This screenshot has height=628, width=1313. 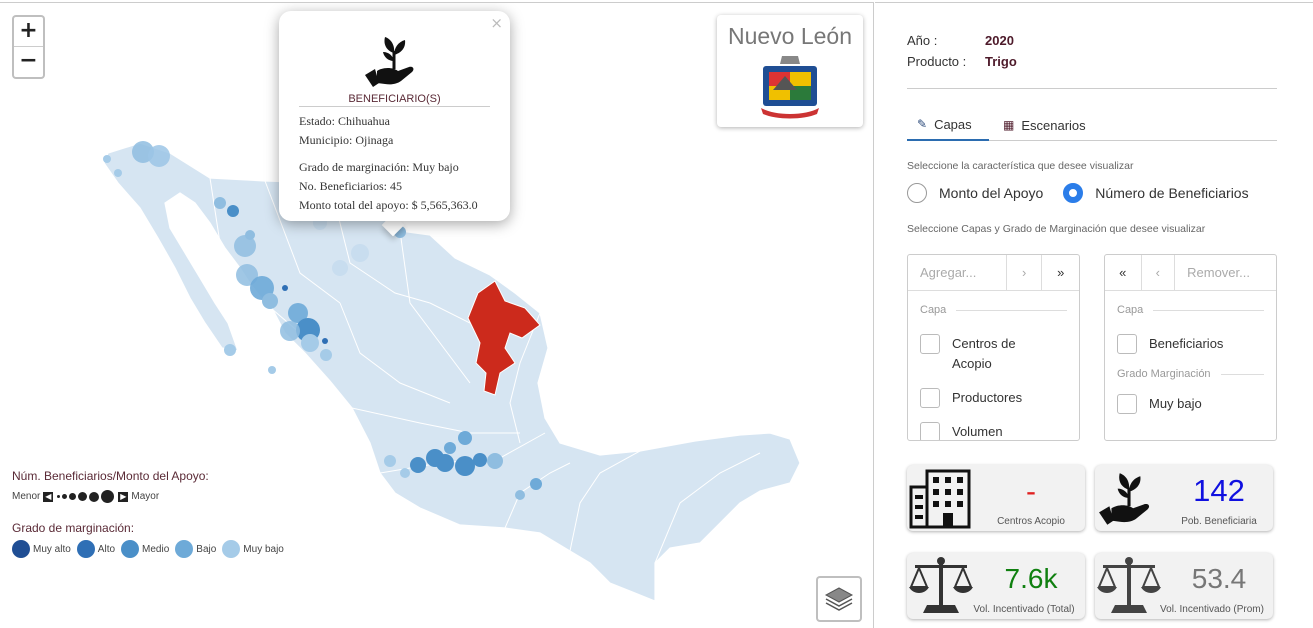 I want to click on popup-title: BENEFICIARIO(S), so click(x=394, y=100).